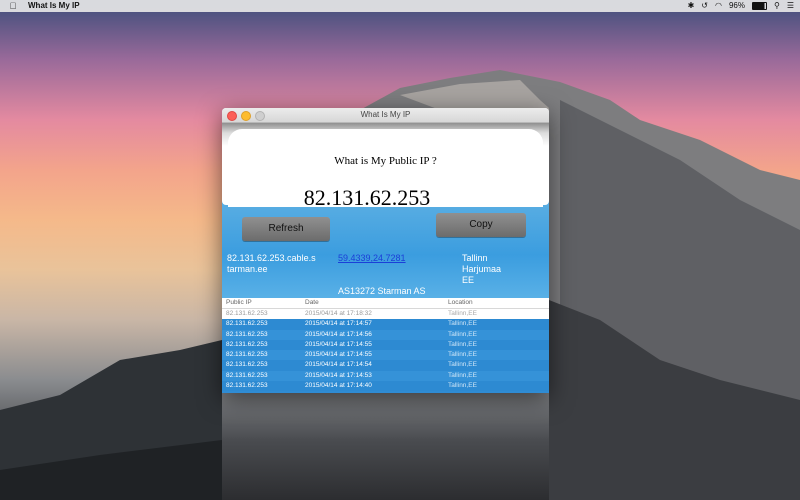  I want to click on location-city: Tallinn, so click(475, 258).